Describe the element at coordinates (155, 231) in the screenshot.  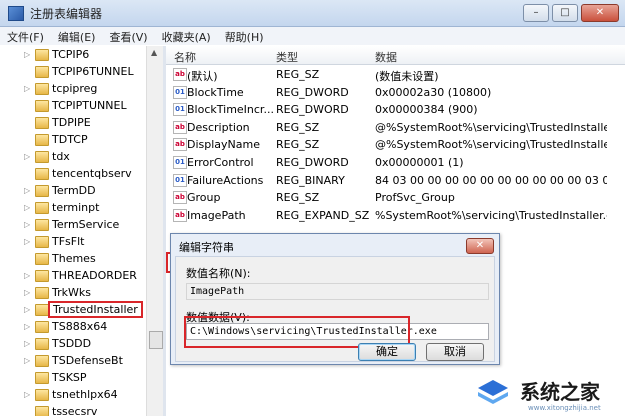
I see `tree-scrollbar: ▲` at that location.